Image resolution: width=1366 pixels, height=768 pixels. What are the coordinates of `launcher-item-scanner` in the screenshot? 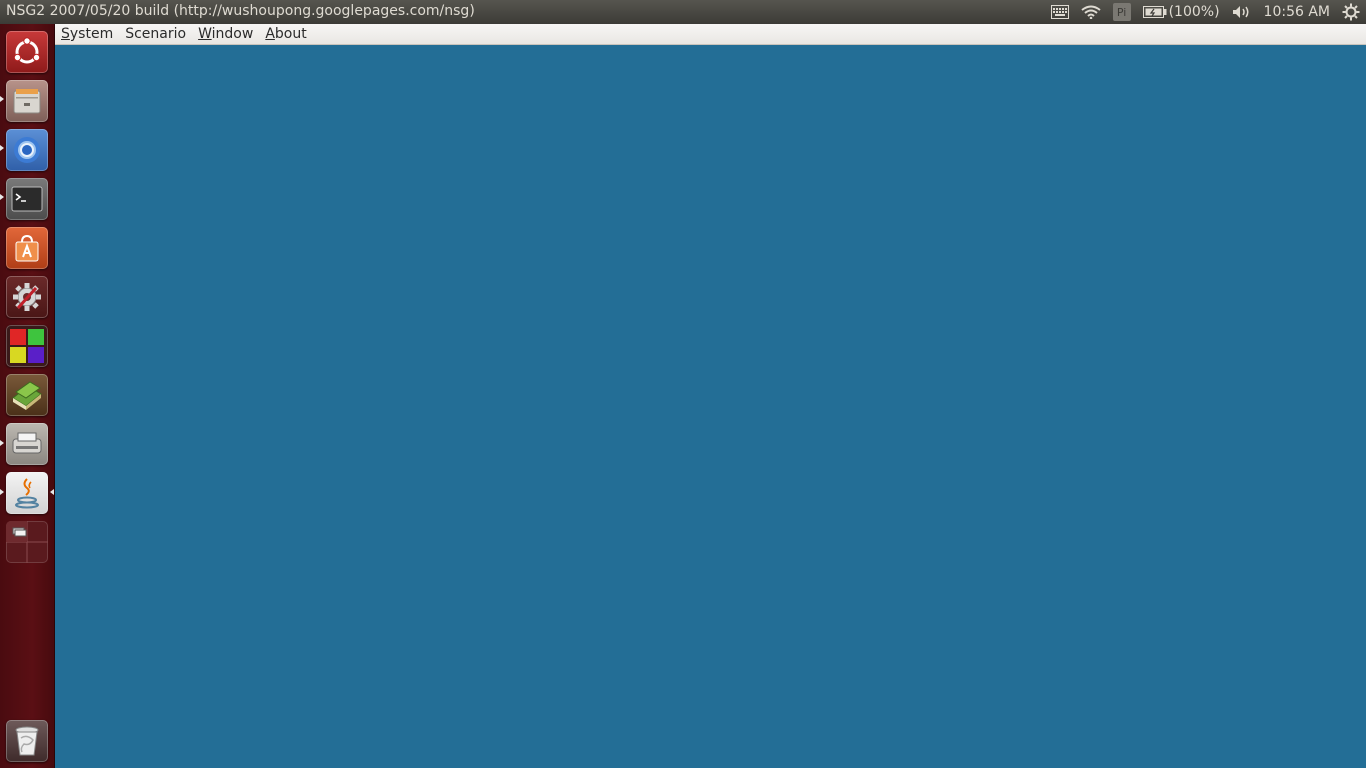 It's located at (27, 444).